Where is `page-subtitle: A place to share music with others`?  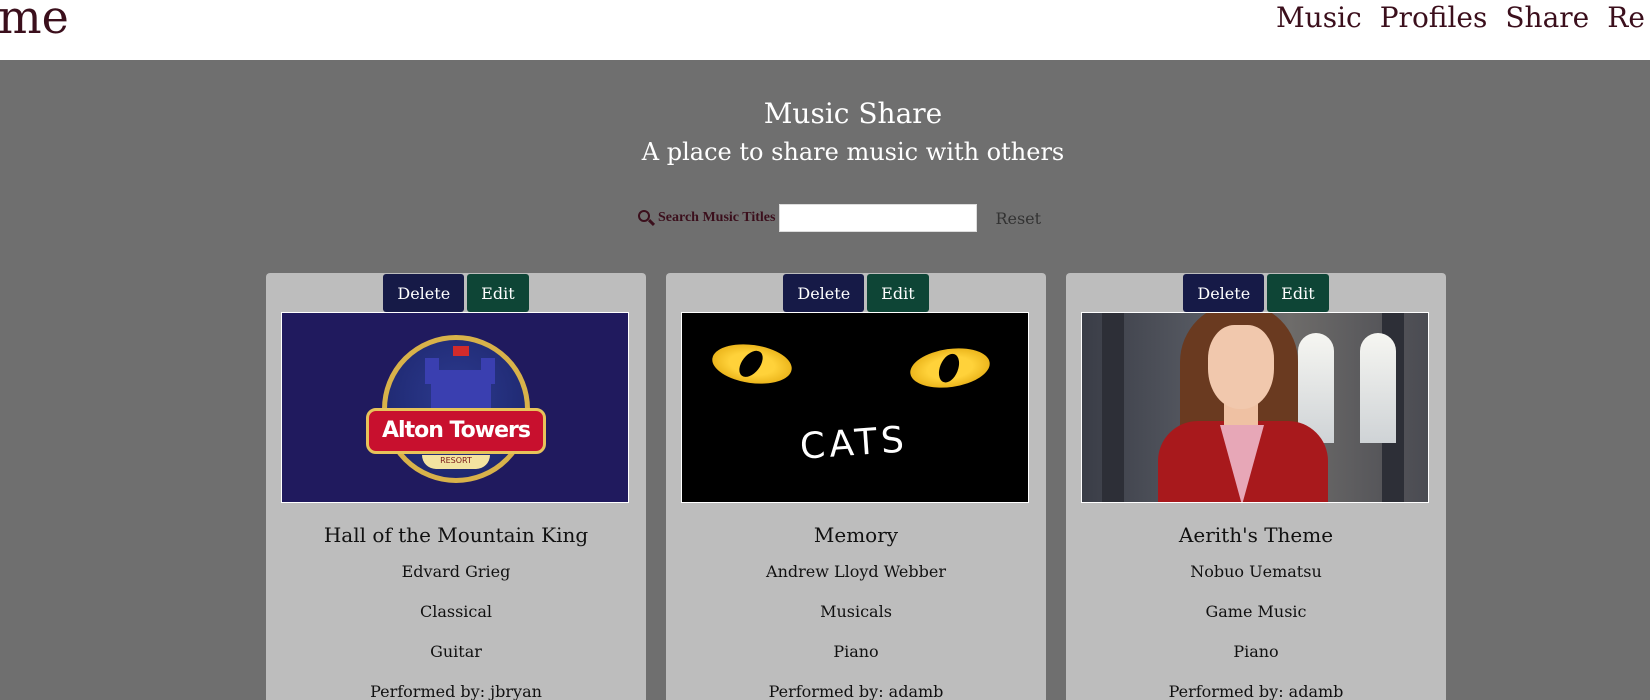
page-subtitle: A place to share music with others is located at coordinates (853, 152).